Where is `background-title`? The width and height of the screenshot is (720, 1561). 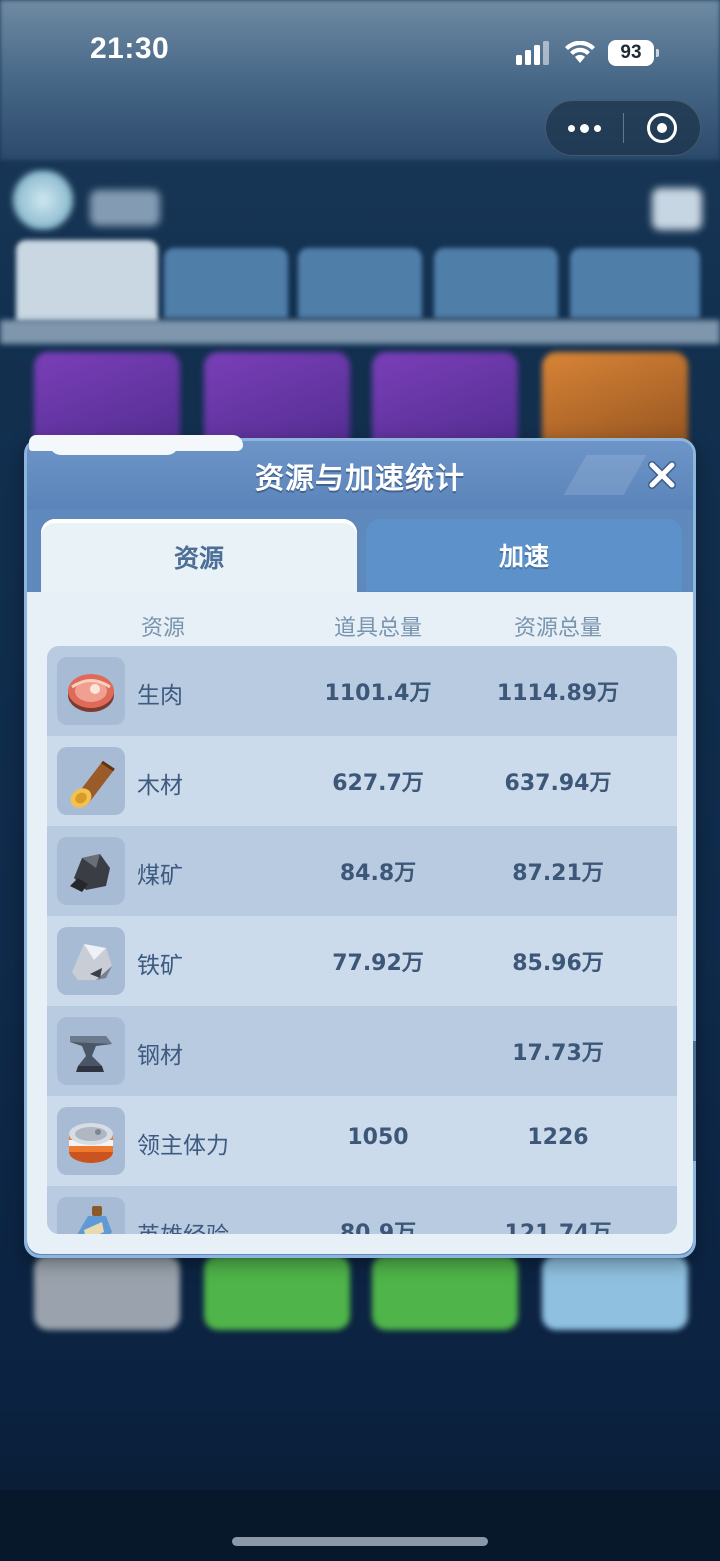
background-title is located at coordinates (125, 208).